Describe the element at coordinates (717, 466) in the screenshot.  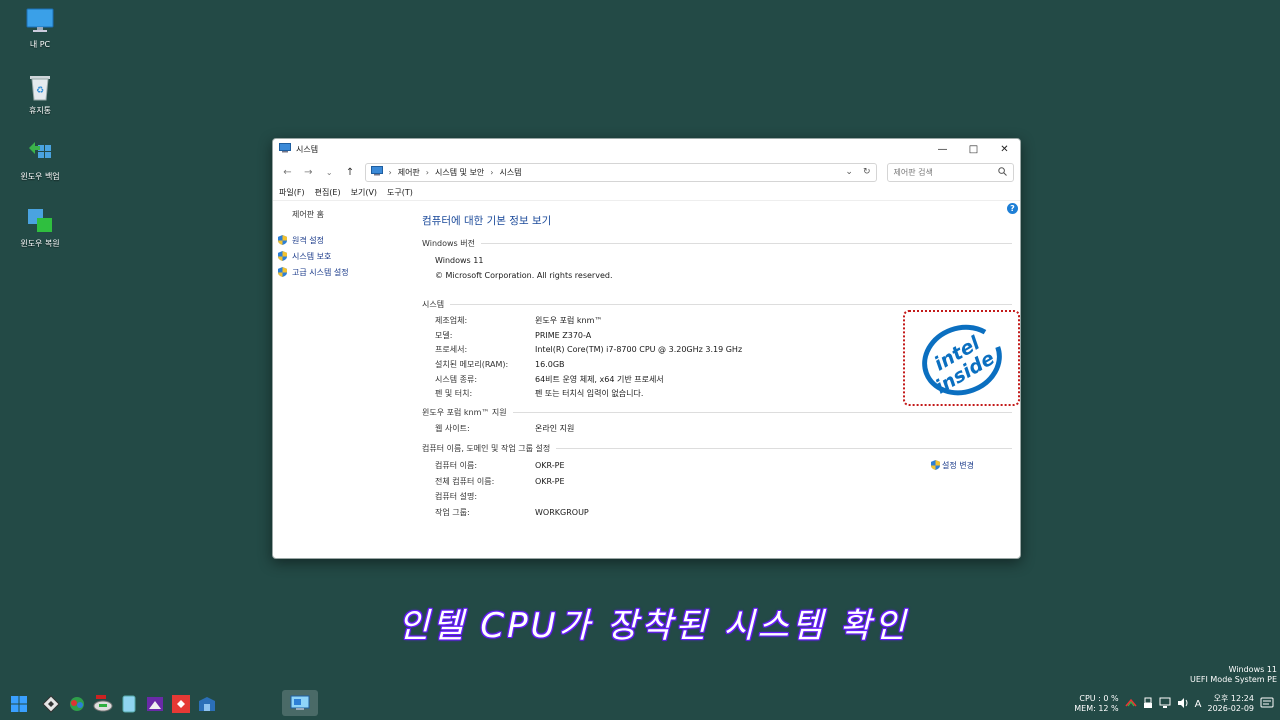
I see `info-row: 컴퓨터 이름: OKR-PE` at that location.